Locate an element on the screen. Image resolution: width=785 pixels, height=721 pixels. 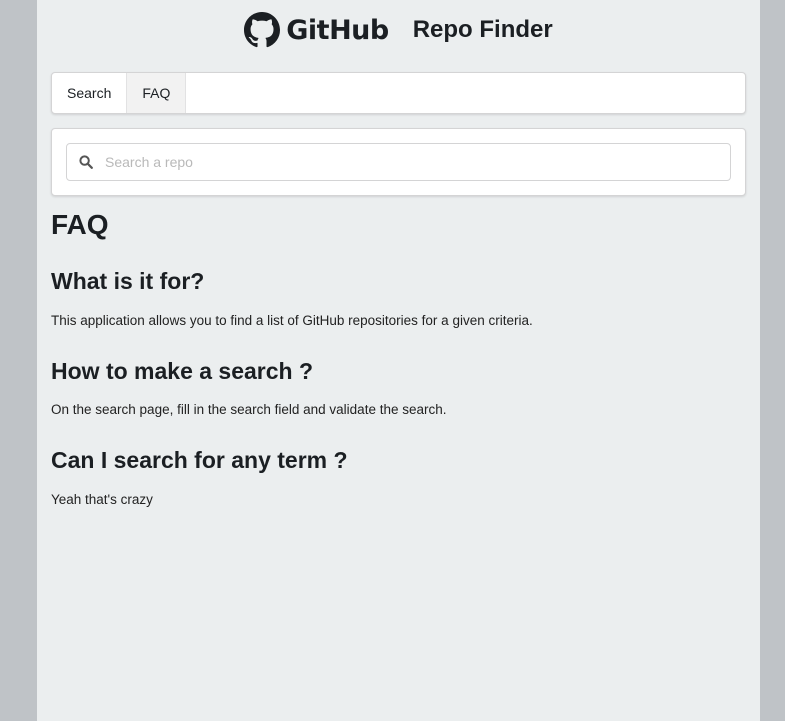
page-title: FAQ is located at coordinates (80, 224).